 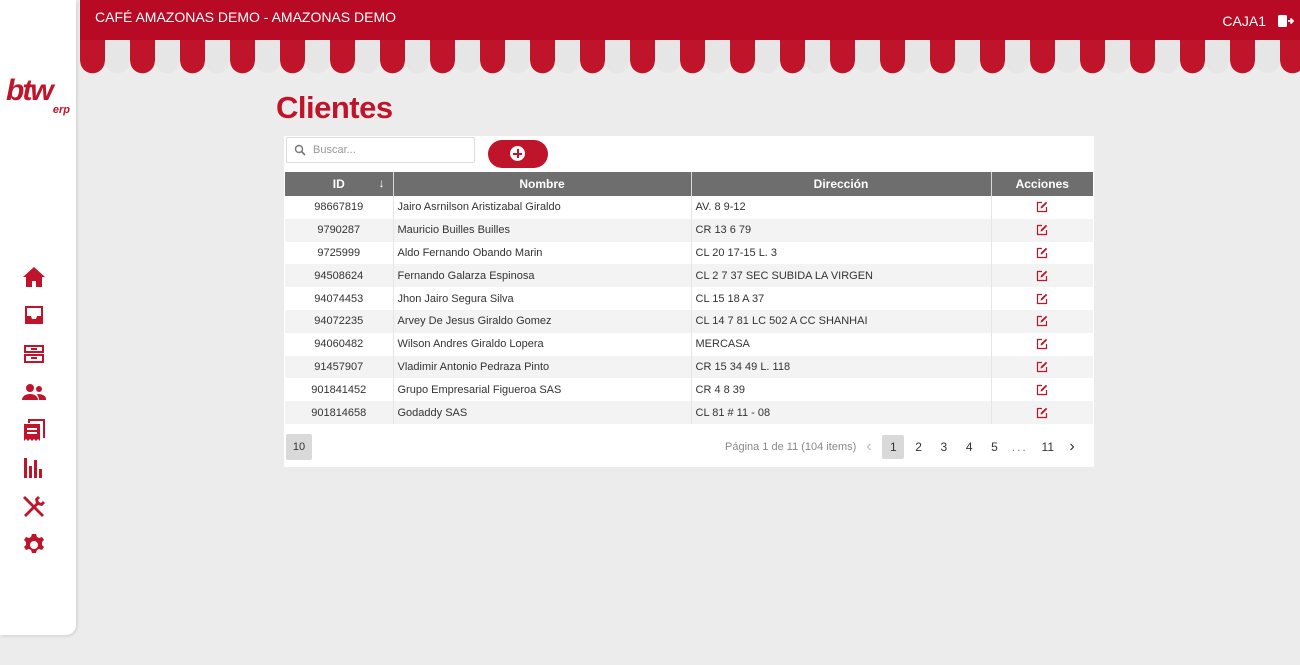 I want to click on logo-main: btw, so click(x=30, y=90).